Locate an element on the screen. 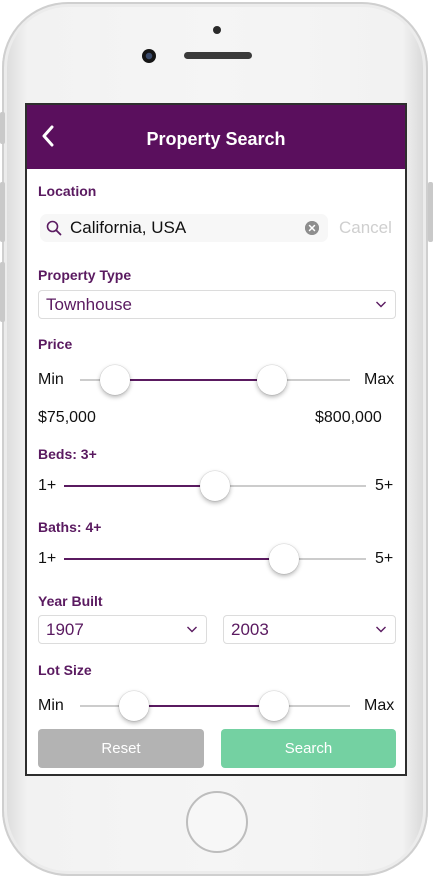 The height and width of the screenshot is (880, 433). location-search-input: California, USA is located at coordinates (184, 228).